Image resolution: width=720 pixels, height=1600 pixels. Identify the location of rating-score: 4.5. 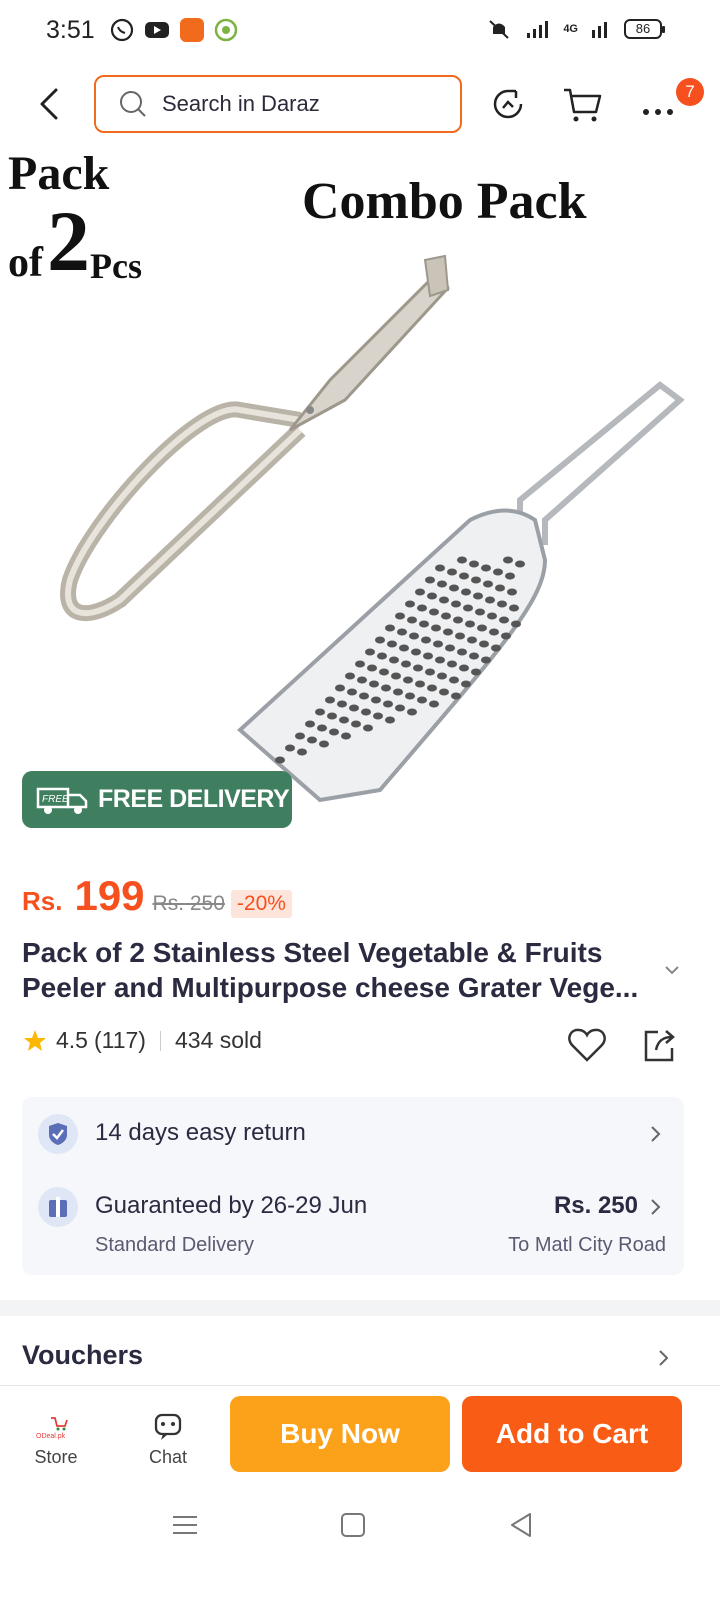
(72, 1040).